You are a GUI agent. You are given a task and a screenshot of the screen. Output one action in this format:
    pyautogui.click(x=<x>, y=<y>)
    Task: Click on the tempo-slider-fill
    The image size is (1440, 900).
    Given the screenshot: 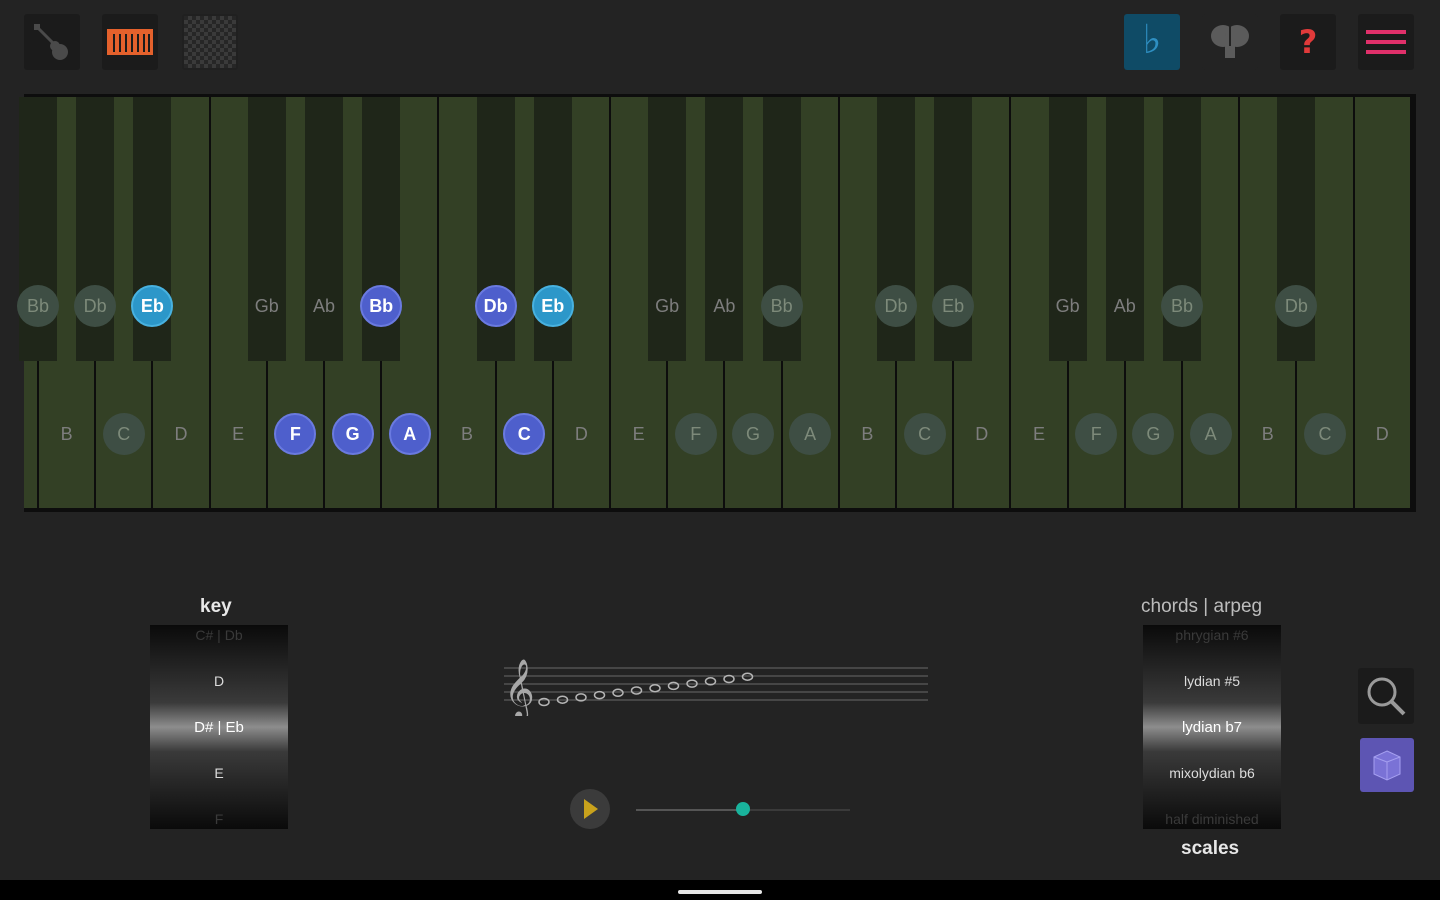 What is the action you would take?
    pyautogui.click(x=689, y=810)
    